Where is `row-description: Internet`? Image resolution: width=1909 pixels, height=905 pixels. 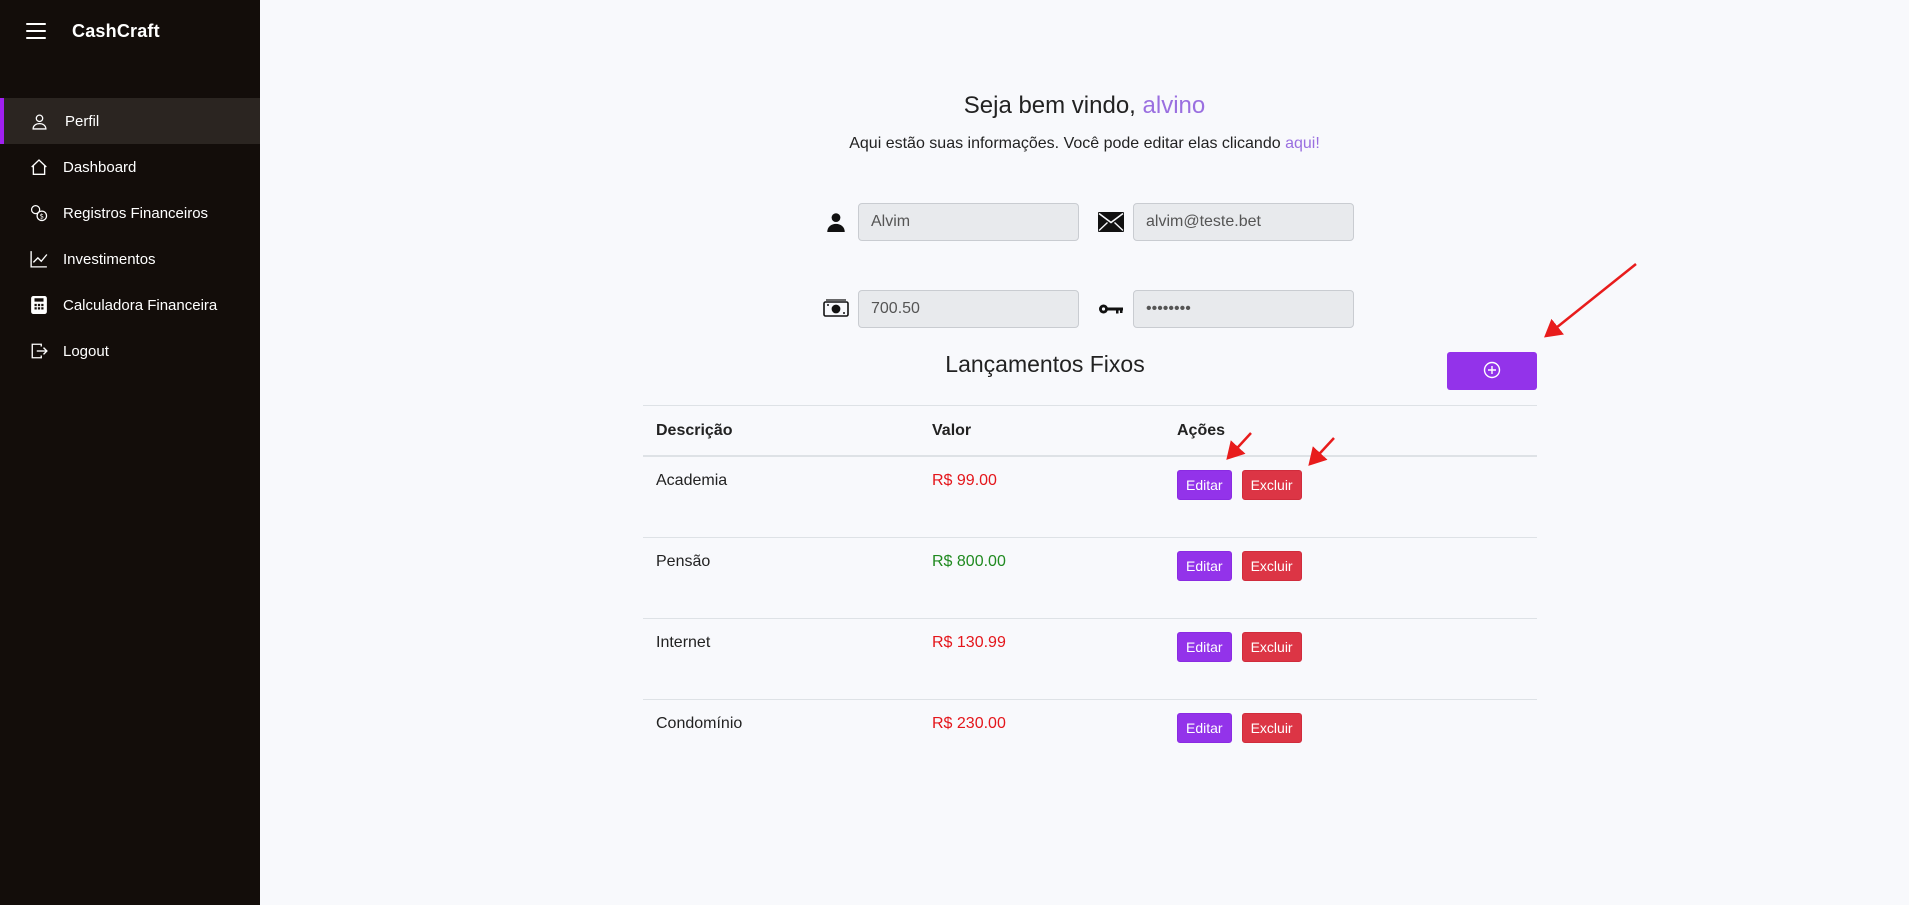
row-description: Internet is located at coordinates (683, 642).